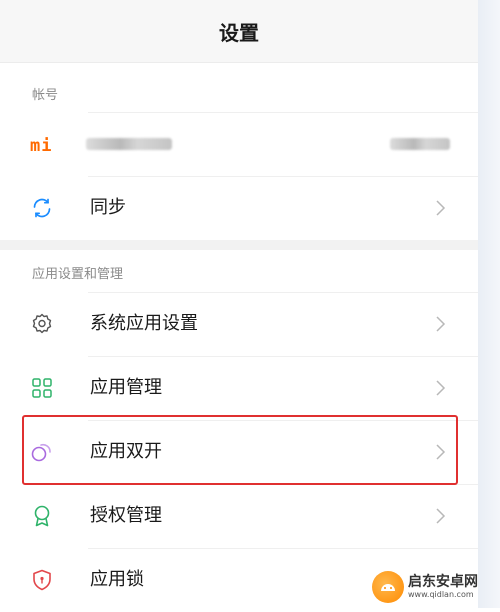 Image resolution: width=500 pixels, height=612 pixels. What do you see at coordinates (42, 388) in the screenshot?
I see `grid-icon` at bounding box center [42, 388].